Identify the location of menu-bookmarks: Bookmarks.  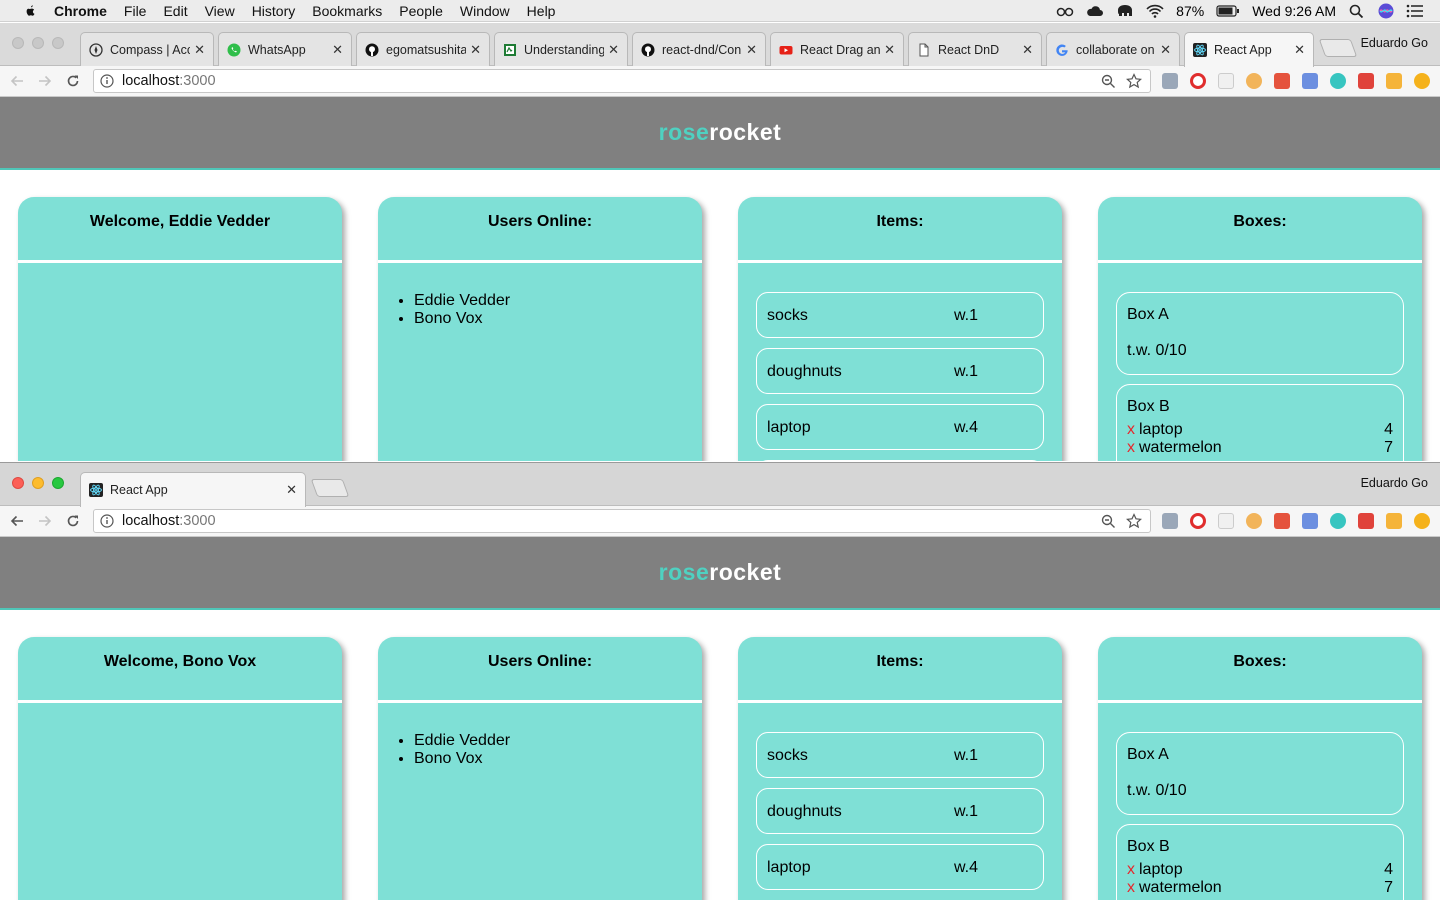
(347, 11).